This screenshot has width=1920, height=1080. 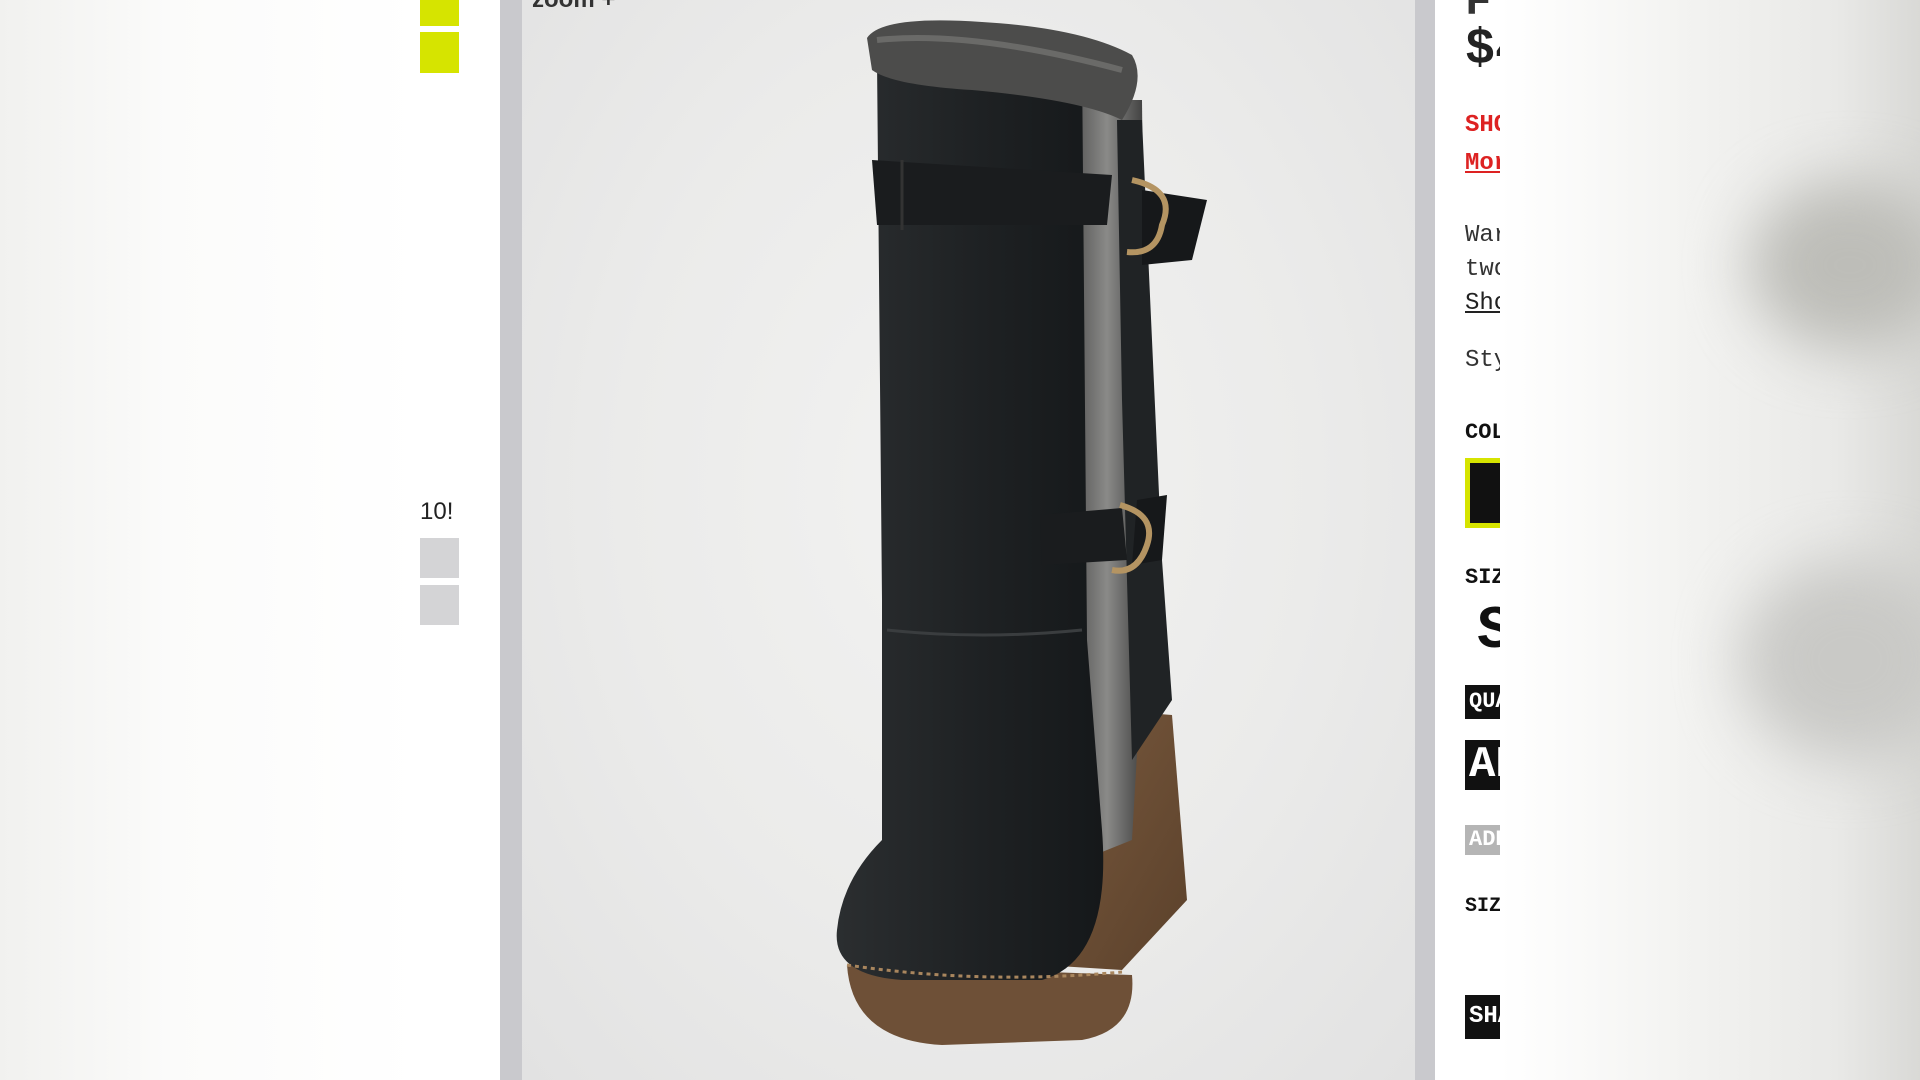 I want to click on left-sidebar: 10!, so click(x=445, y=540).